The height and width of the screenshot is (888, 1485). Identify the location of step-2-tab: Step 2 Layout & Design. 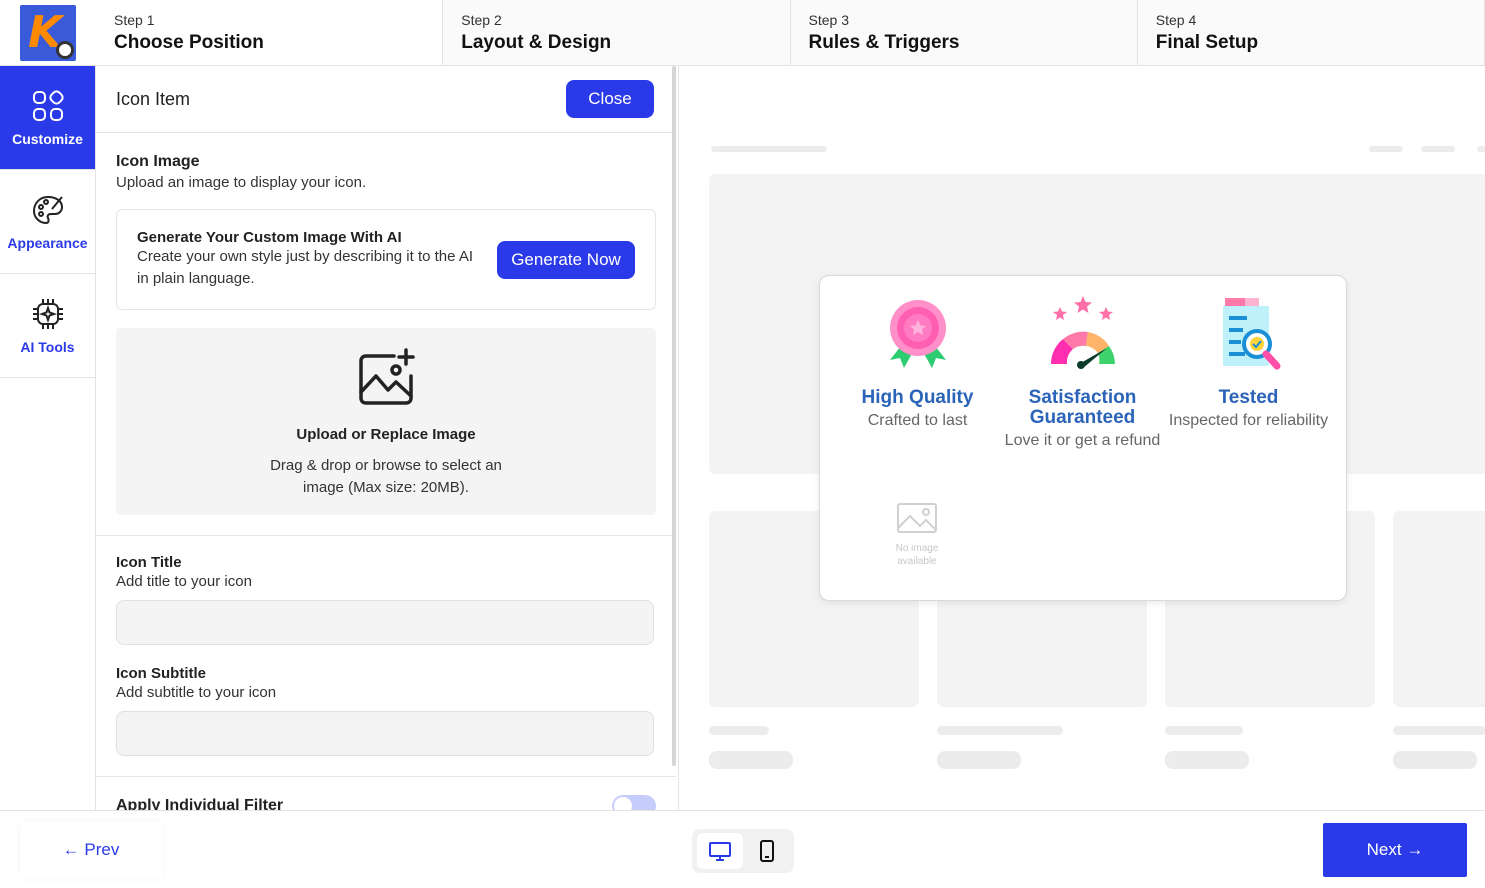
(617, 32).